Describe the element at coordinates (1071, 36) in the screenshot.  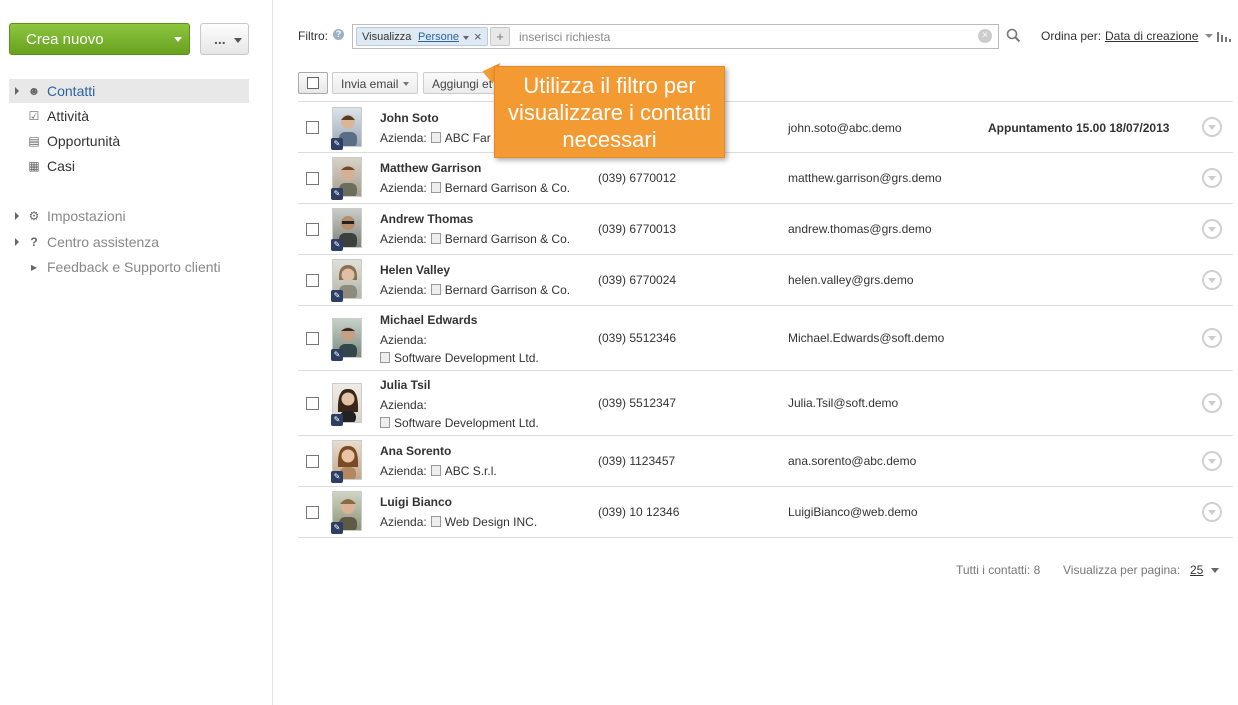
I see `sort-label: Ordina per:` at that location.